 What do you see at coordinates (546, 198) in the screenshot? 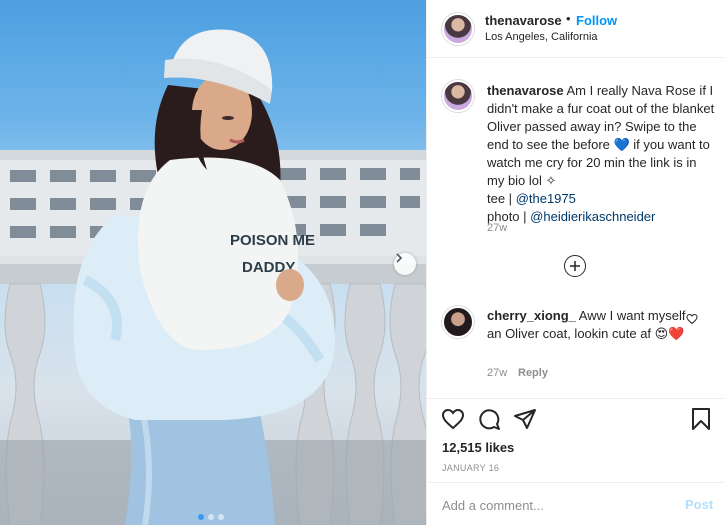
I see `tee-mention-link: @the1975` at bounding box center [546, 198].